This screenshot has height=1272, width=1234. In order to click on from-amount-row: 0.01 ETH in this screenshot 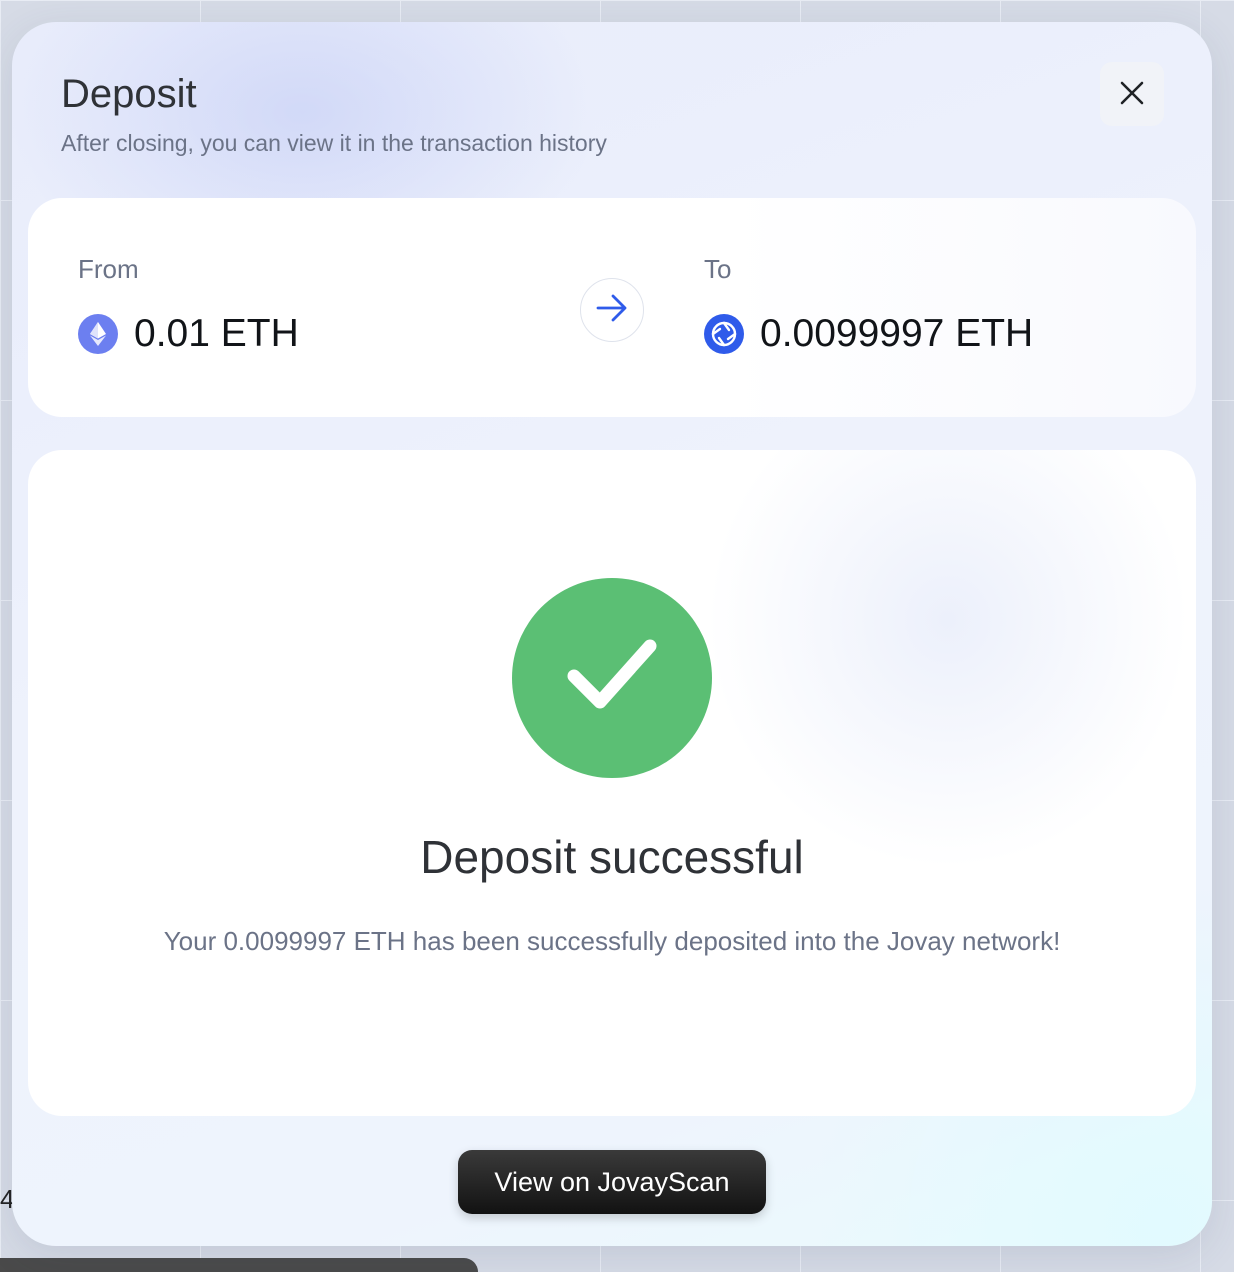, I will do `click(188, 334)`.